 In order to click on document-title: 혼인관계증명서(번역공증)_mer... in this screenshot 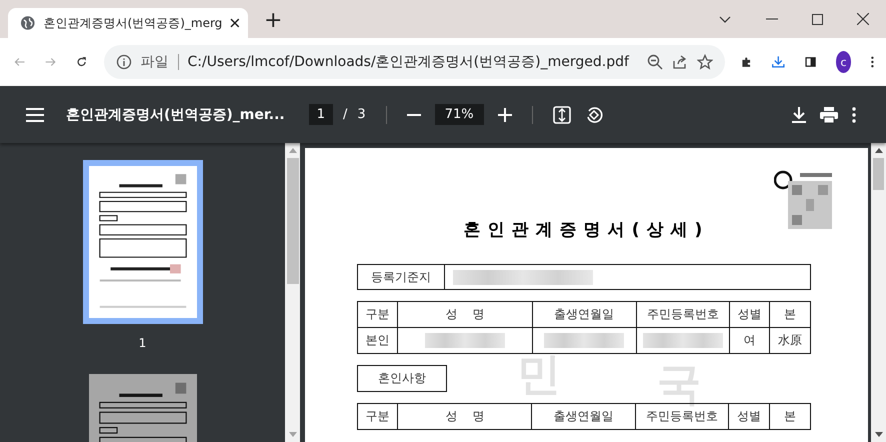, I will do `click(175, 115)`.